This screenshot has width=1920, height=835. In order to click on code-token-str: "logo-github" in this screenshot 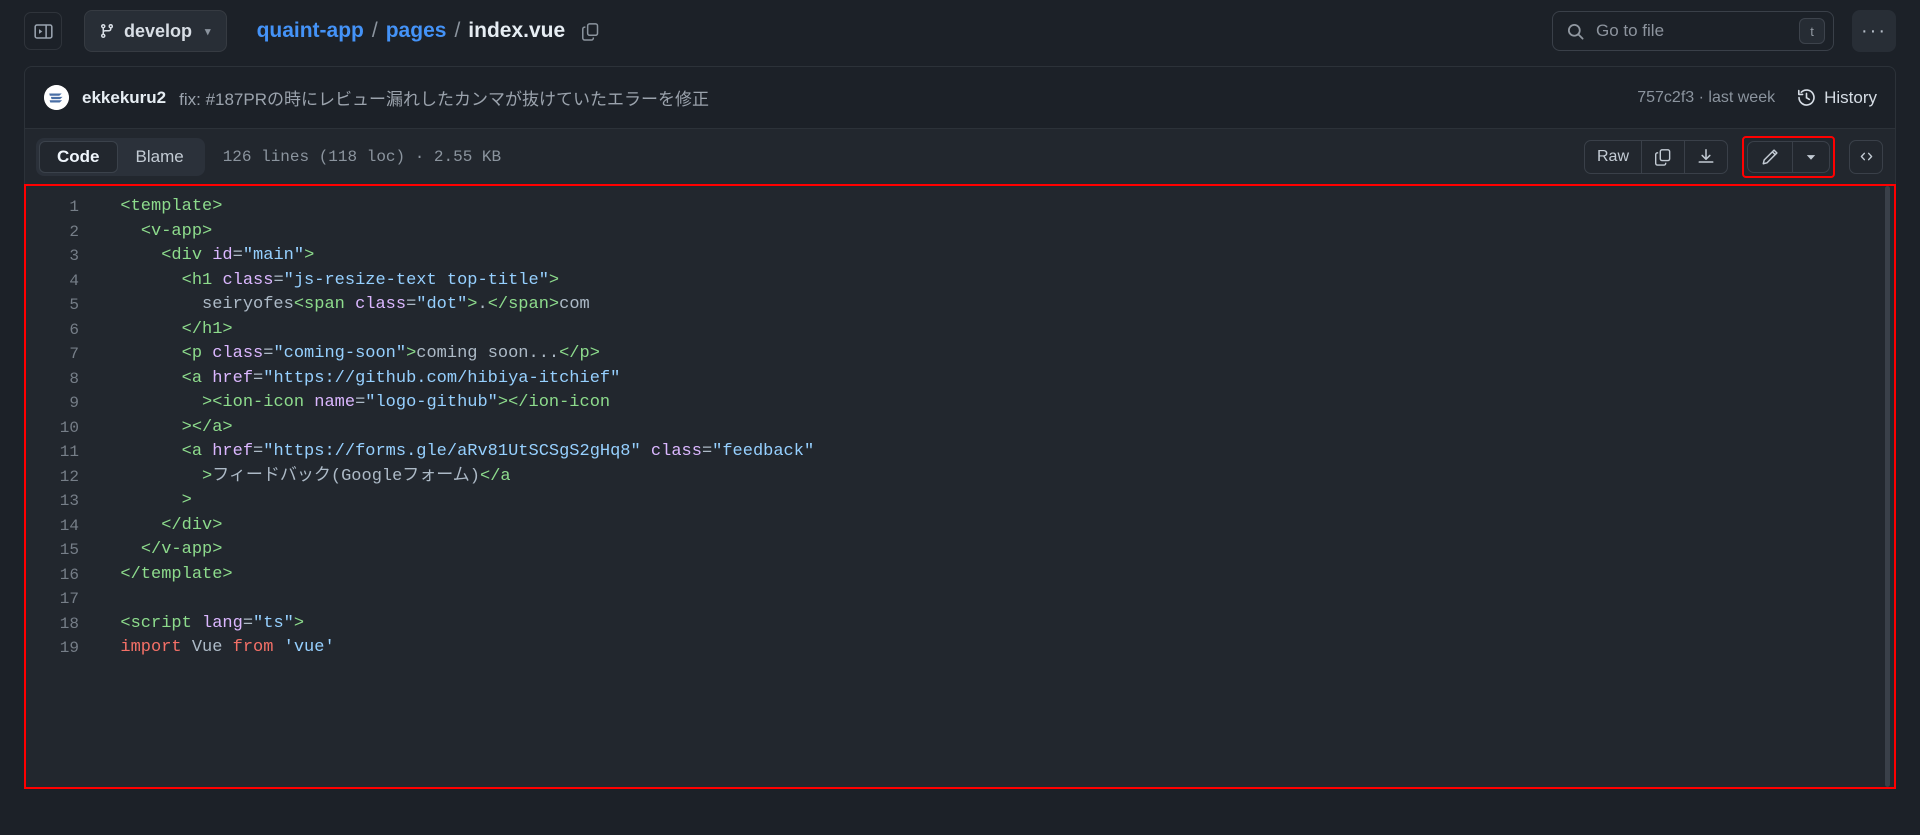, I will do `click(431, 402)`.